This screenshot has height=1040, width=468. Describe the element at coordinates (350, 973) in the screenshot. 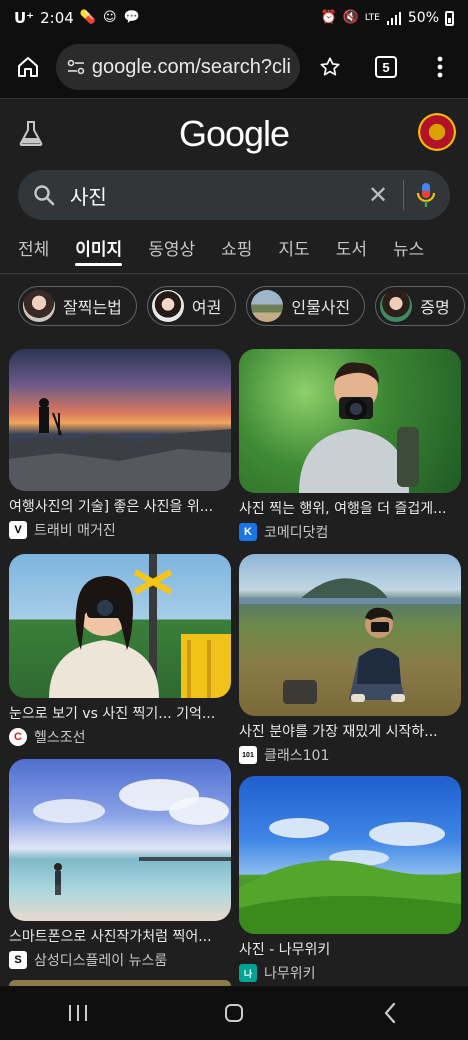

I see `result-source: 나 나무위키` at that location.